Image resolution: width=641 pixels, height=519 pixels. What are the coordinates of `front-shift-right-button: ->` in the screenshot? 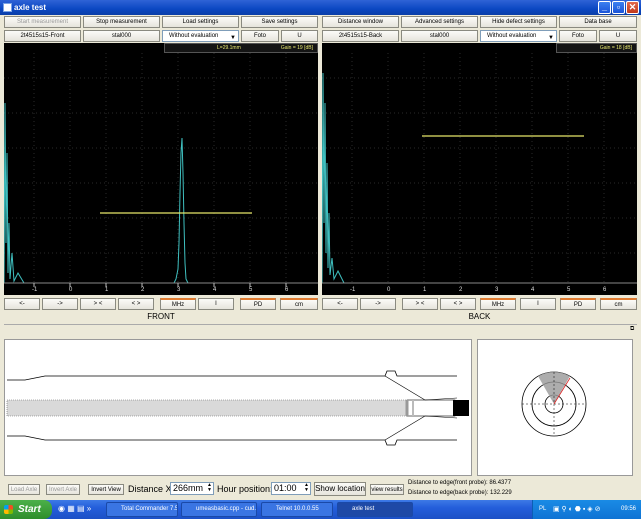 It's located at (60, 304).